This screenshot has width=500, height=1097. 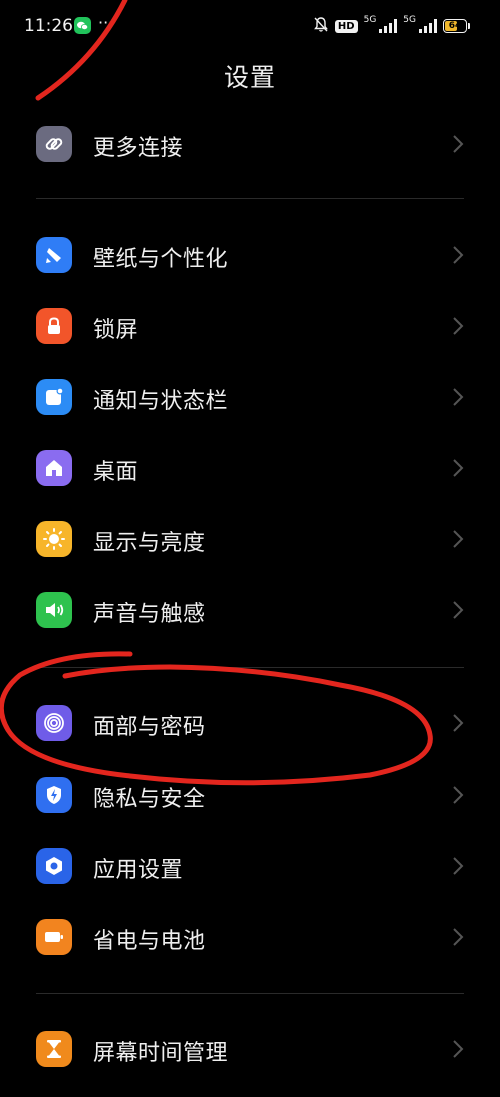 What do you see at coordinates (82, 25) in the screenshot?
I see `wechat-notification-icon` at bounding box center [82, 25].